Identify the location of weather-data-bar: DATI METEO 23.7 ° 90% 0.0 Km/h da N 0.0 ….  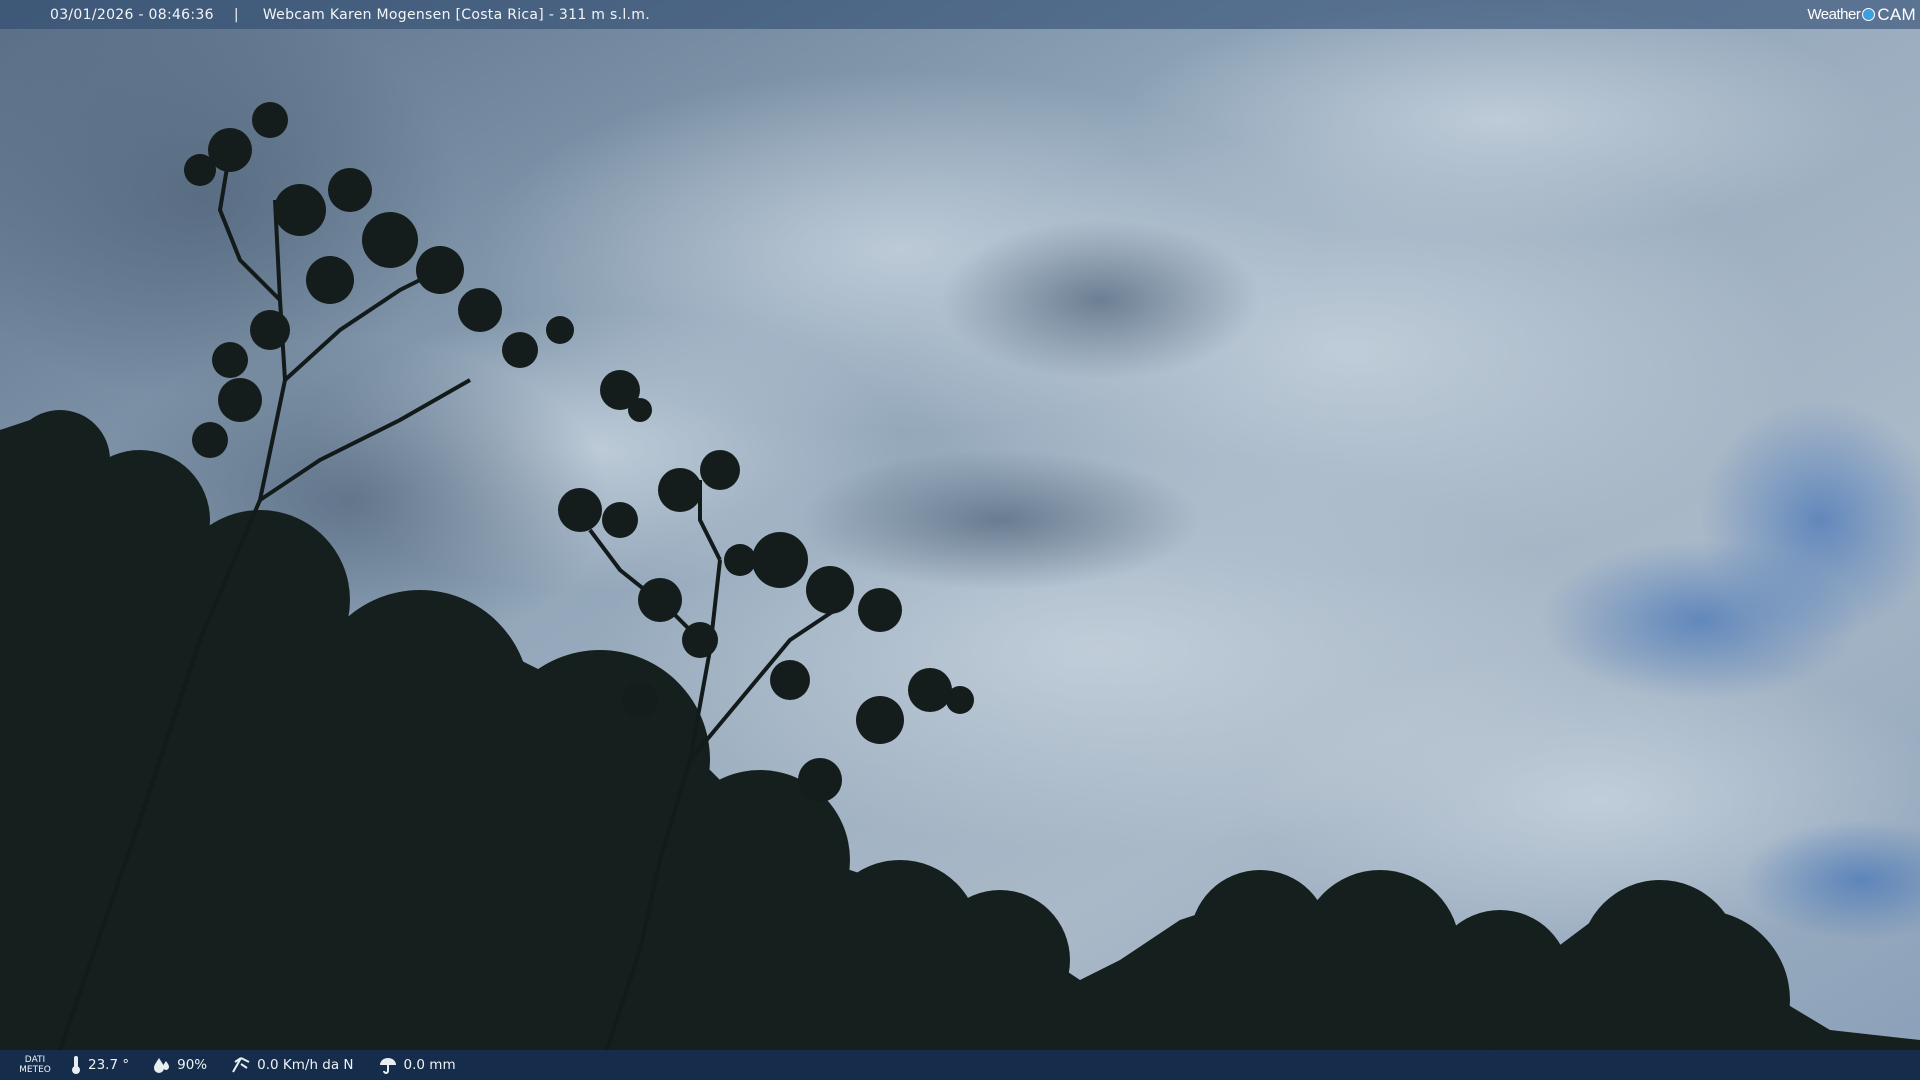
(960, 1065).